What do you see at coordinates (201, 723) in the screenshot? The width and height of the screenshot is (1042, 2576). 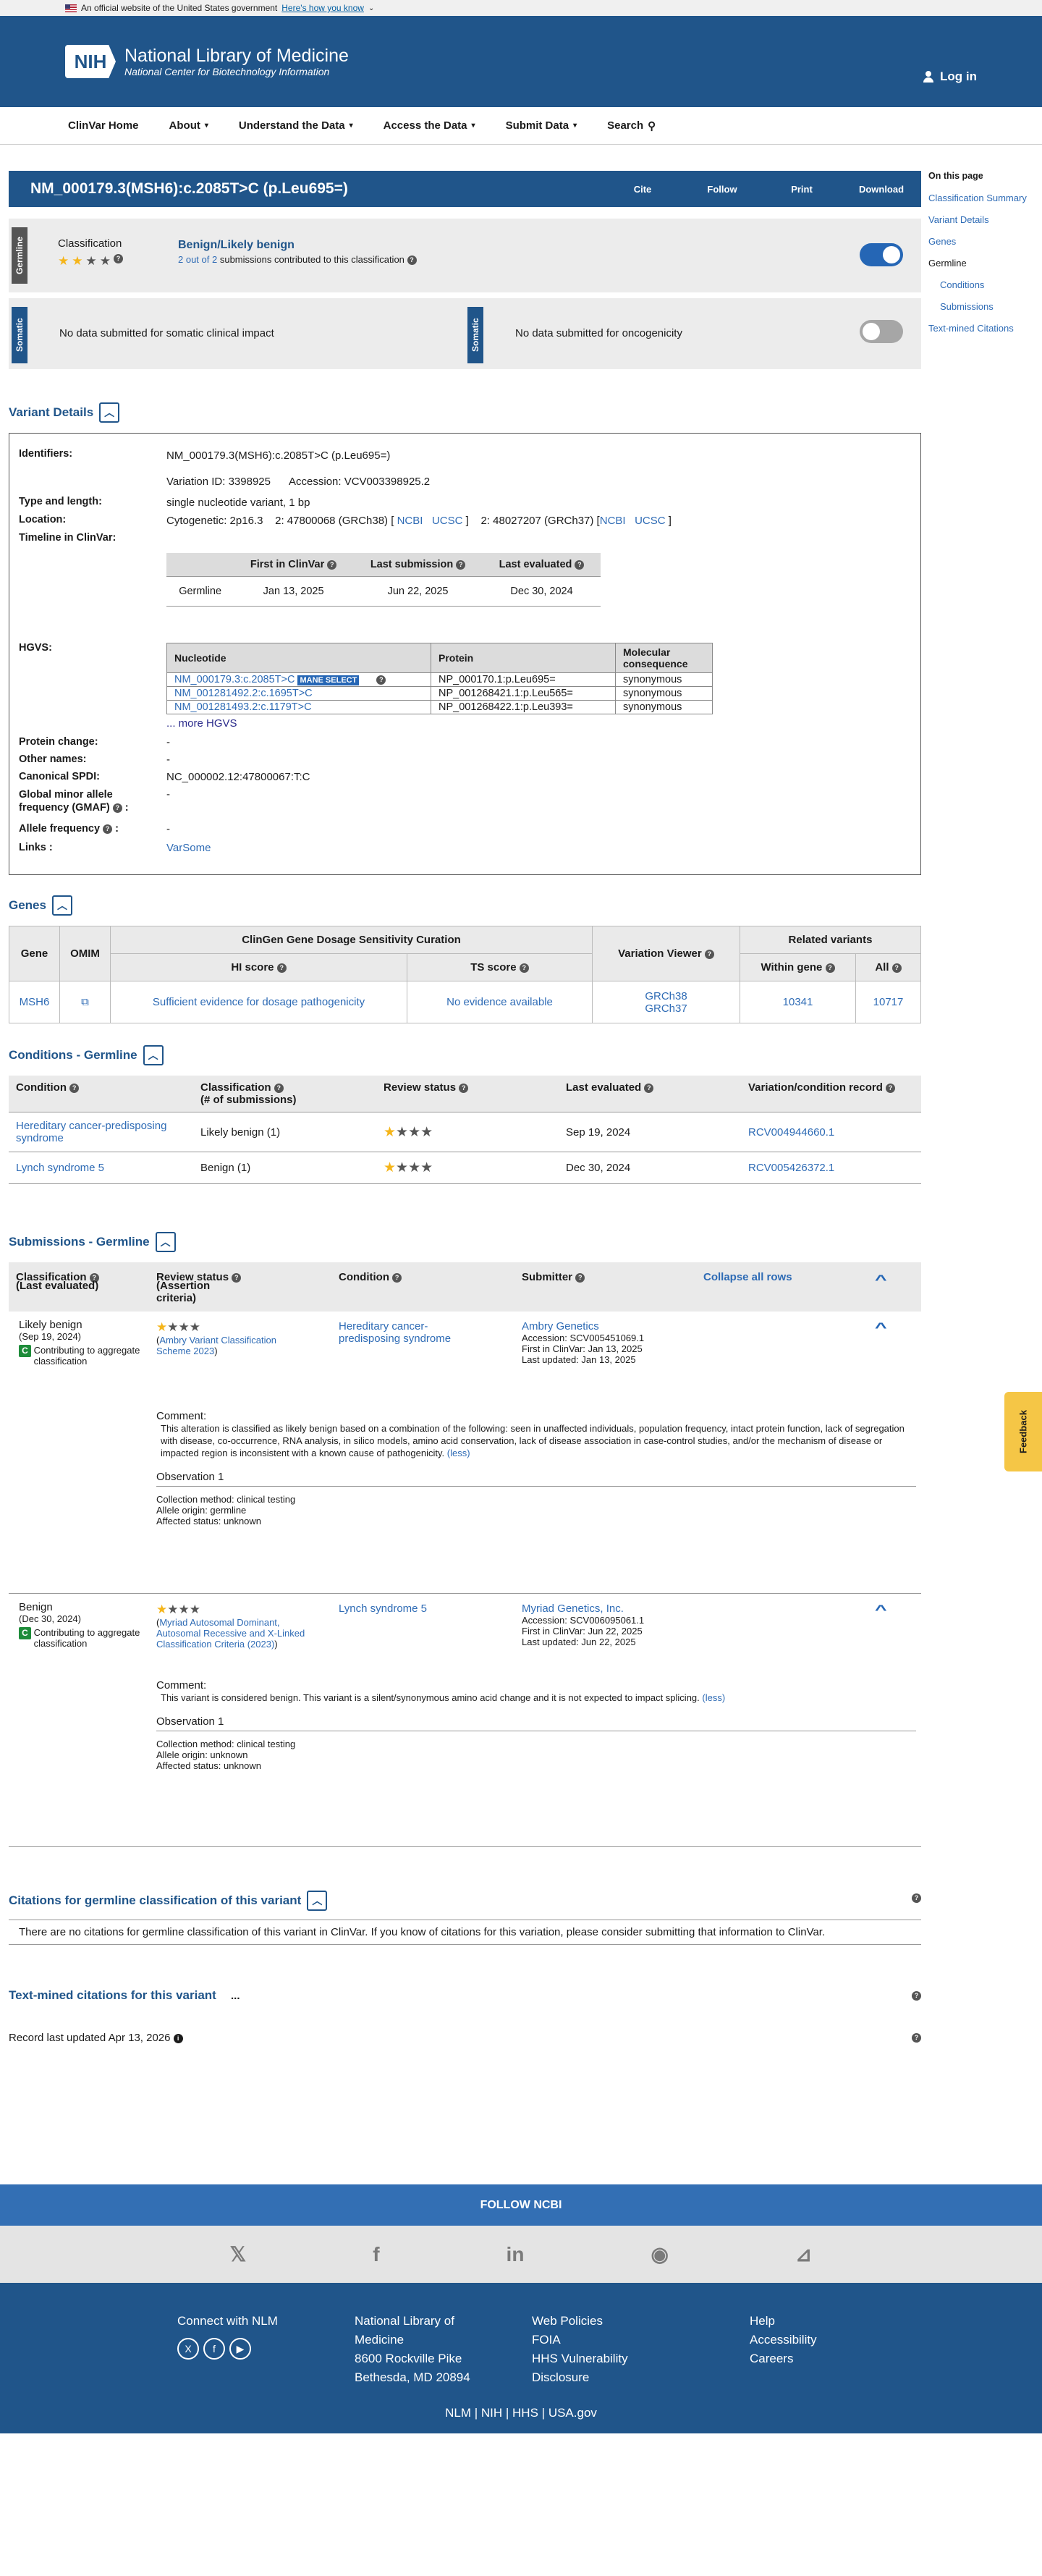 I see `more-hgvs-link: ... more HGVS` at bounding box center [201, 723].